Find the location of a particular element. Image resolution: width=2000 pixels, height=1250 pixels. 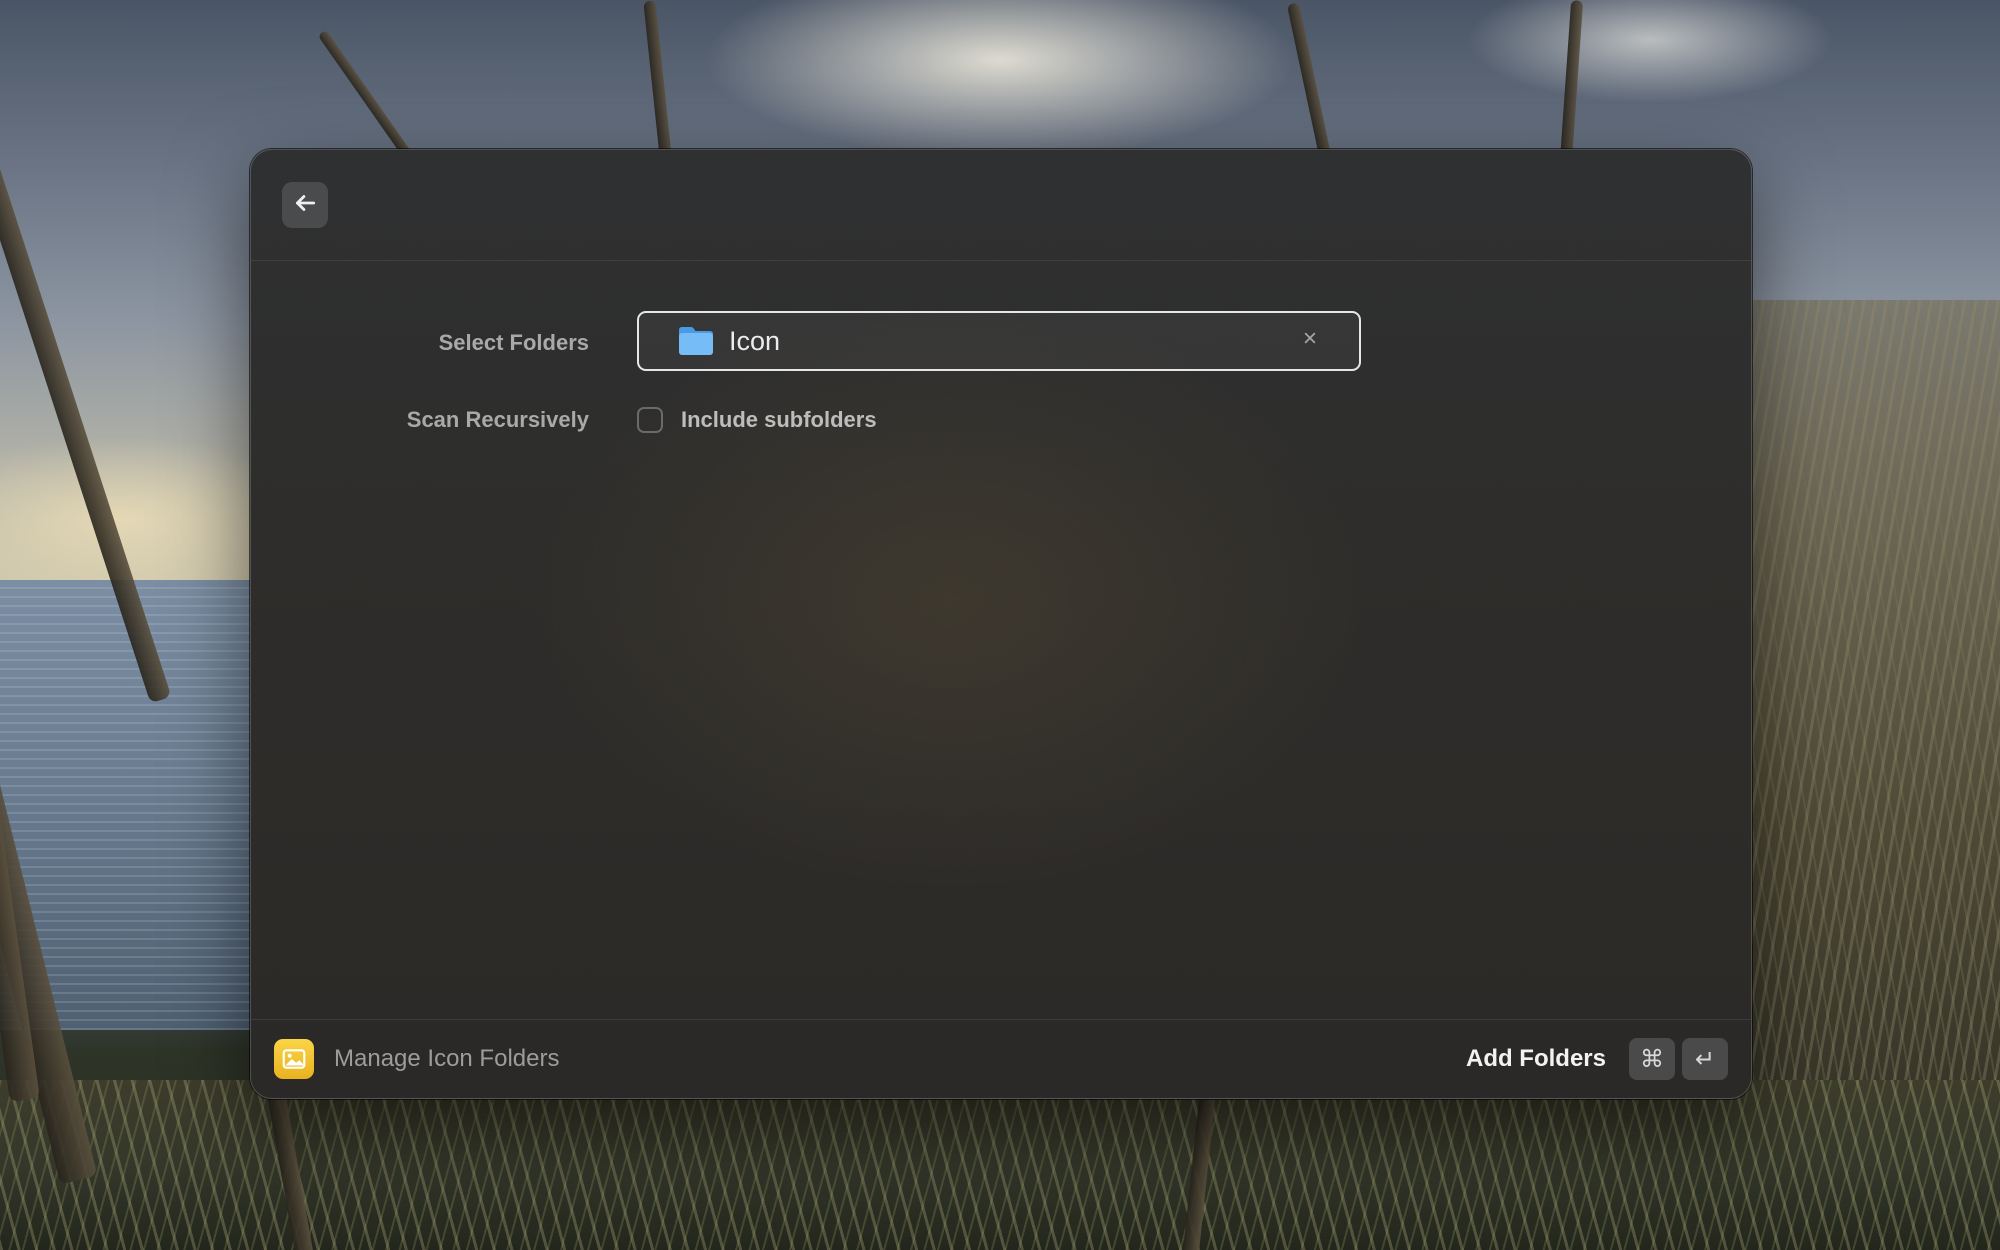

scan-recursively-label: Scan Recursively is located at coordinates (497, 419).